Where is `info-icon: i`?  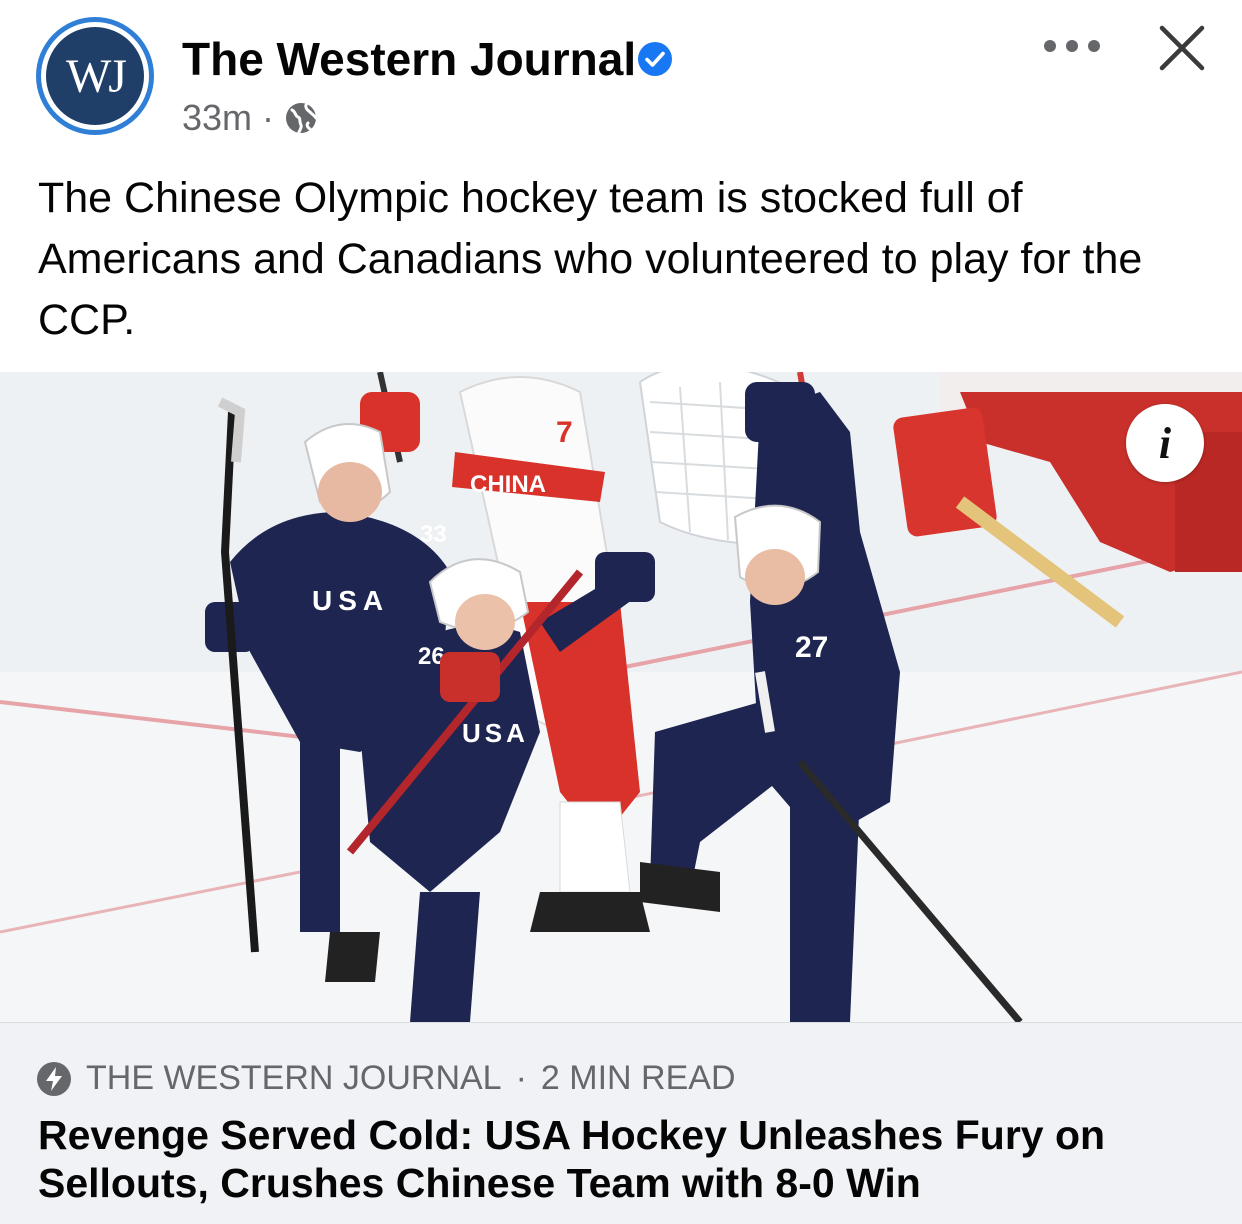 info-icon: i is located at coordinates (1165, 443).